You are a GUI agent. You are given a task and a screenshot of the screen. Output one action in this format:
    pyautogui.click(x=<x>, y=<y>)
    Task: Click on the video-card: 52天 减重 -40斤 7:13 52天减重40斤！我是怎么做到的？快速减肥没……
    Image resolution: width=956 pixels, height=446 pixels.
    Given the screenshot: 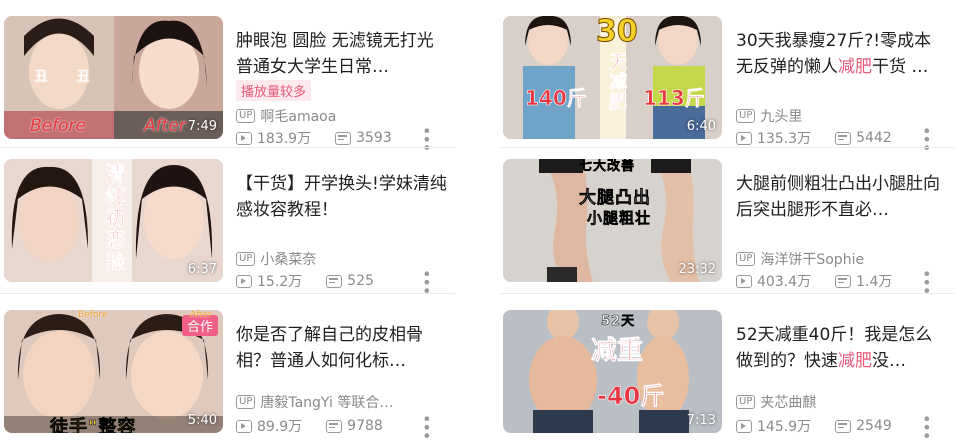 What is the action you would take?
    pyautogui.click(x=727, y=373)
    